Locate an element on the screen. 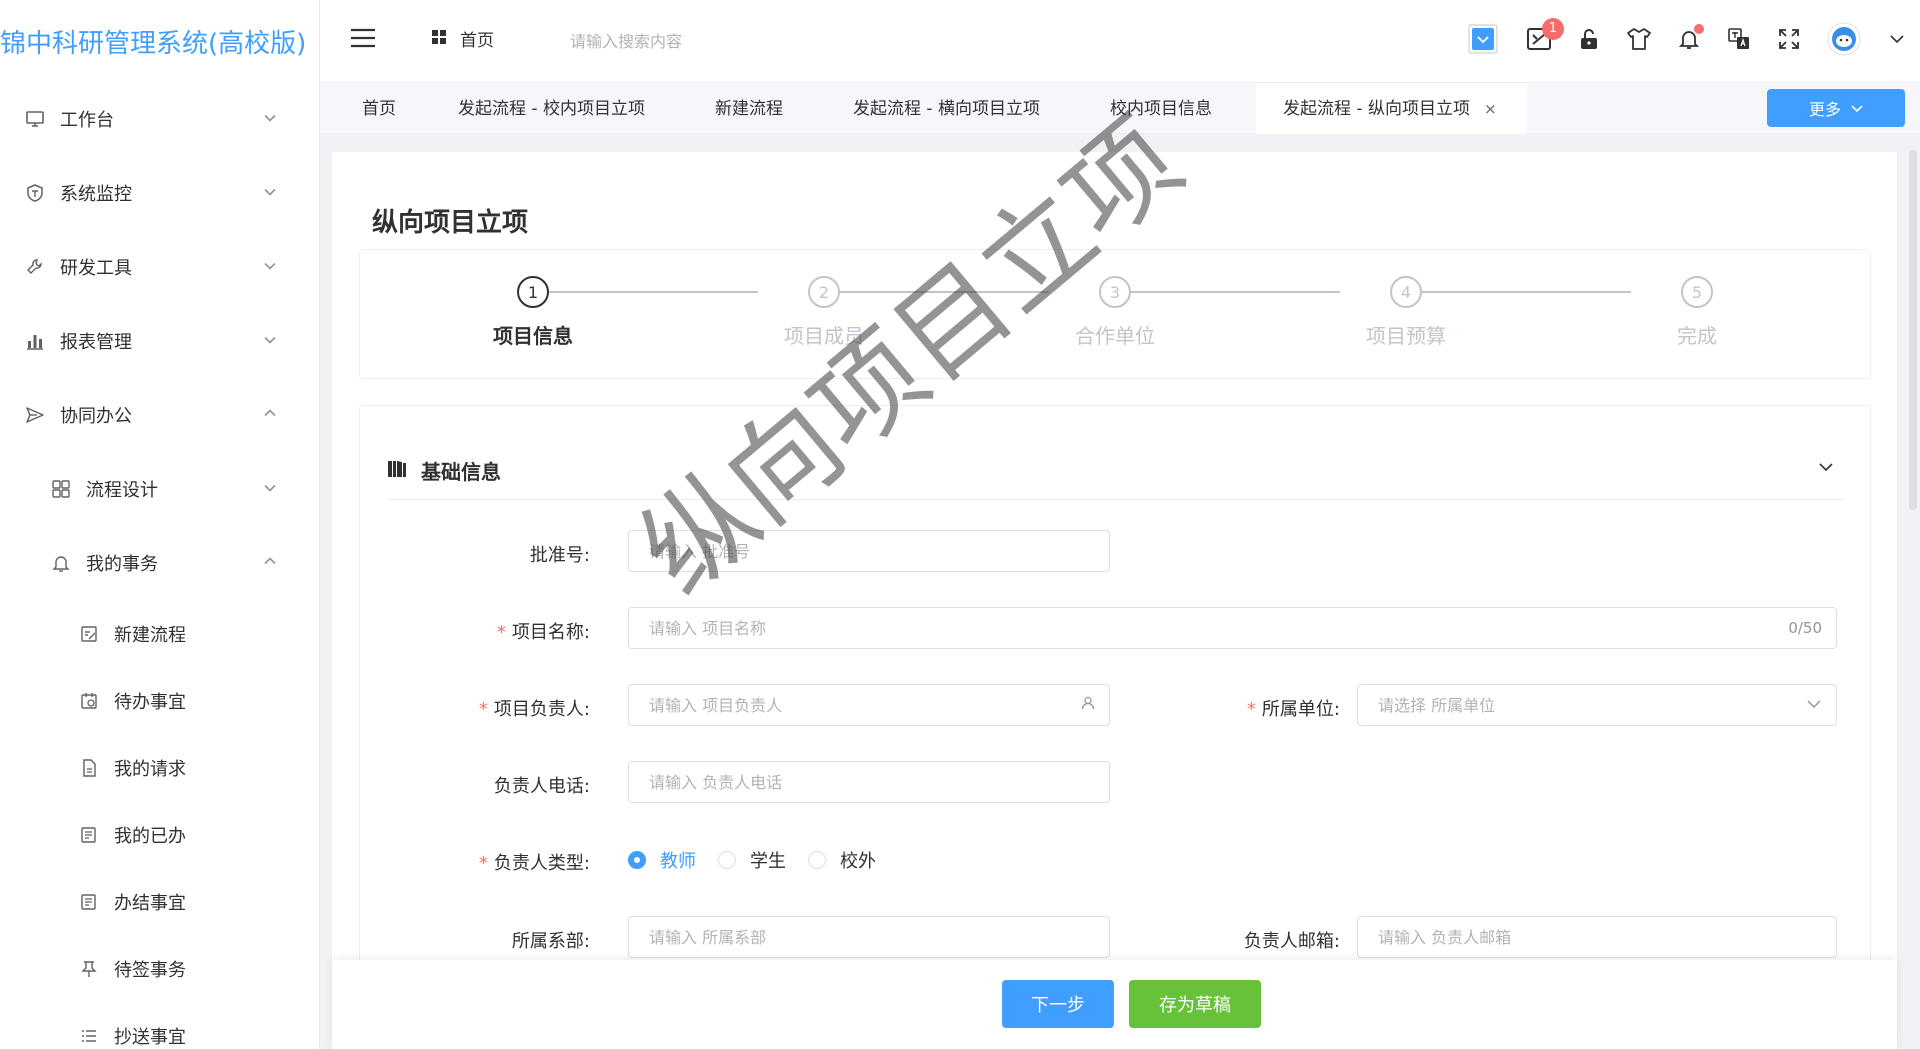 The image size is (1920, 1049). leader-type-label: * 负责人类型: is located at coordinates (534, 863).